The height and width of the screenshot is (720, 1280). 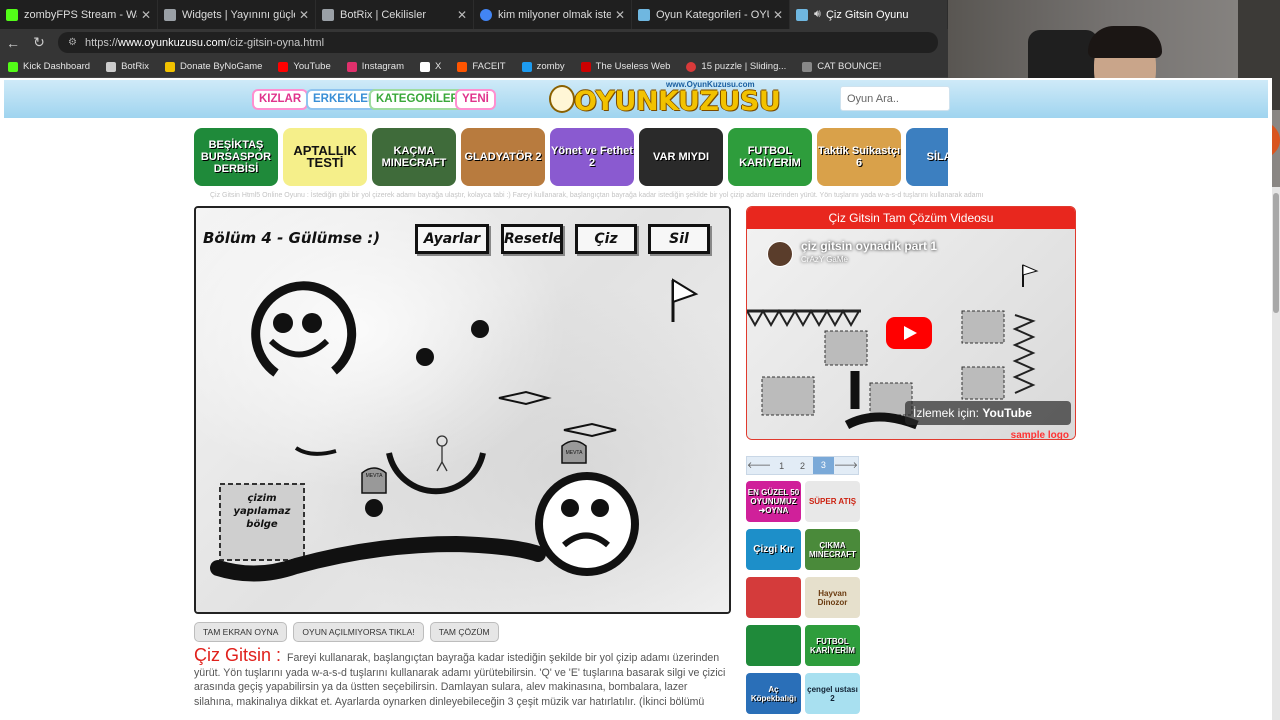 What do you see at coordinates (773, 549) in the screenshot?
I see `side-game-thumb: Çizgi Kır` at bounding box center [773, 549].